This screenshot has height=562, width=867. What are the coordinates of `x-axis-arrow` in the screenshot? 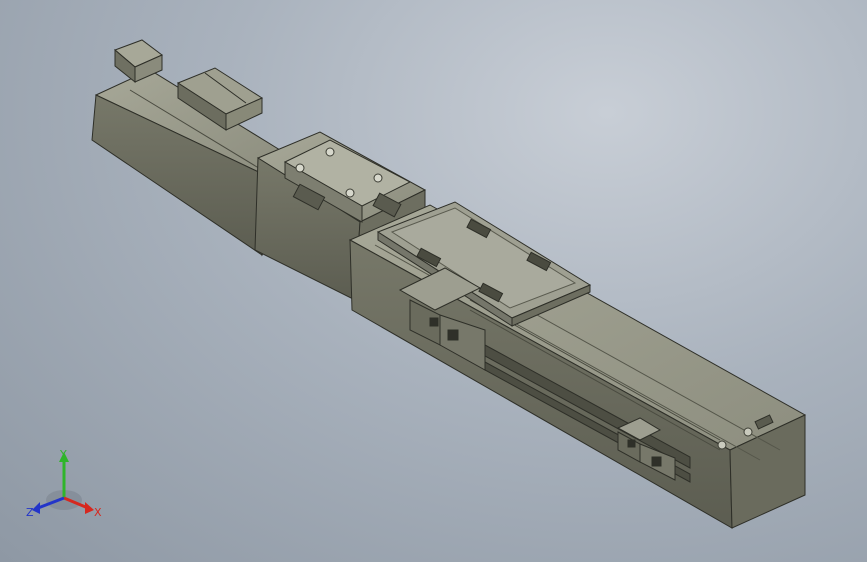 It's located at (89, 508).